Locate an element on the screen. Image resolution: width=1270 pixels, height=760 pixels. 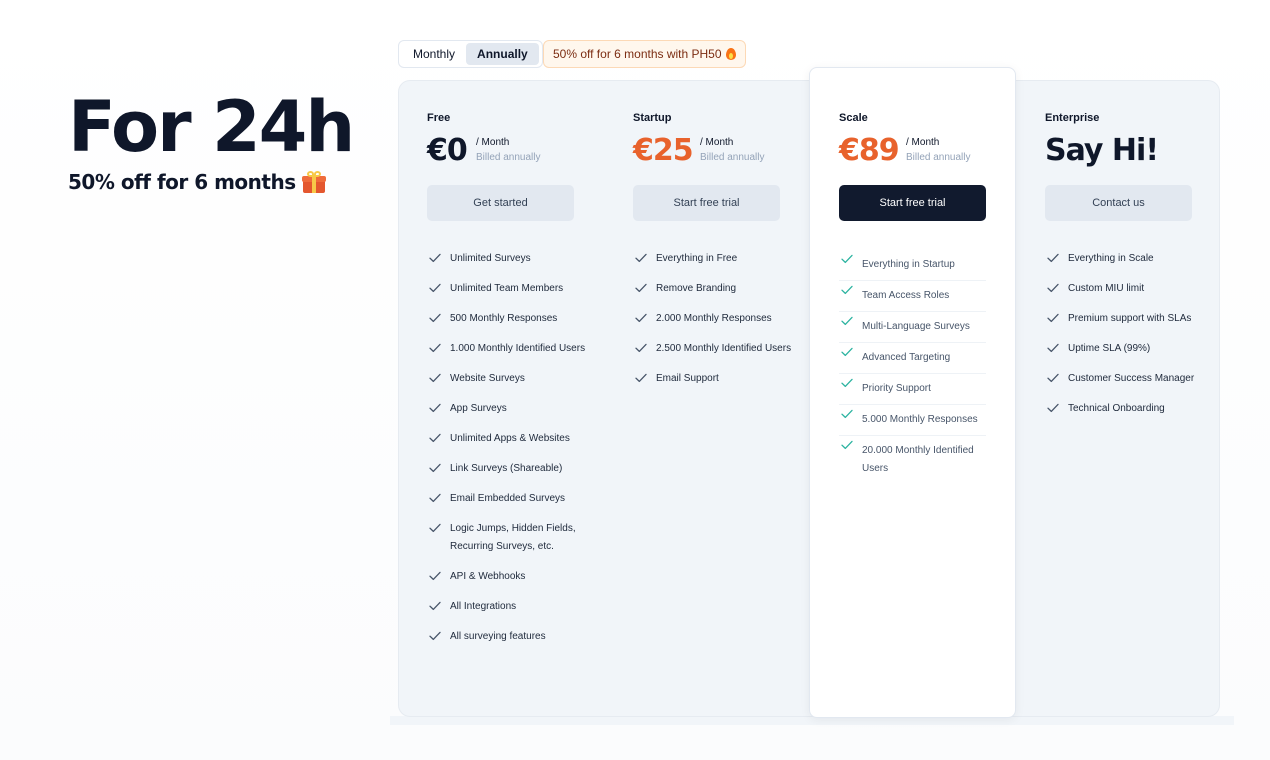
feature-label: Technical Onboarding is located at coordinates (1116, 408).